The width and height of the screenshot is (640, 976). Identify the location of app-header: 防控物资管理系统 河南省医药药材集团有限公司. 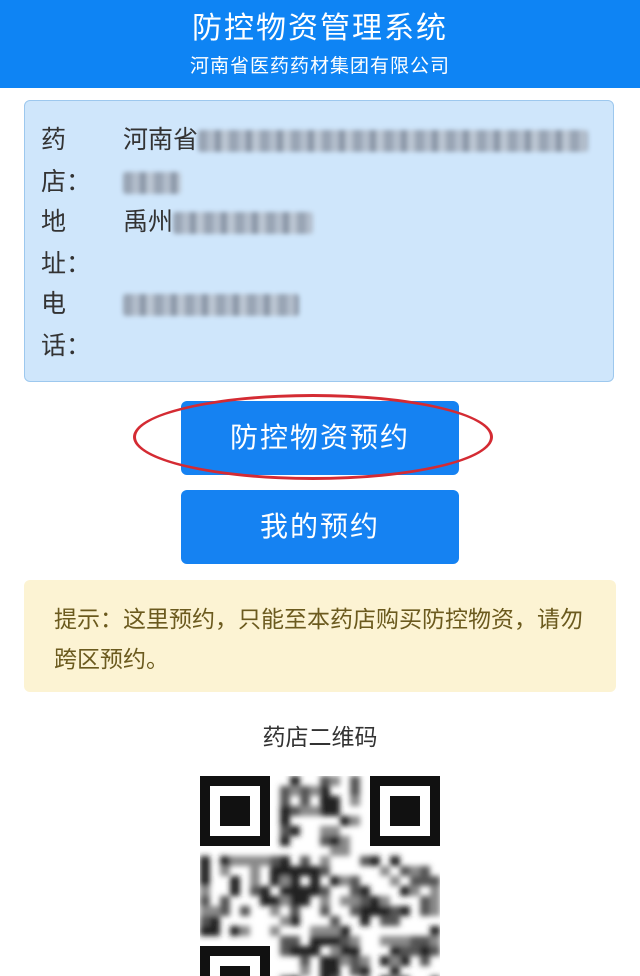
(320, 44).